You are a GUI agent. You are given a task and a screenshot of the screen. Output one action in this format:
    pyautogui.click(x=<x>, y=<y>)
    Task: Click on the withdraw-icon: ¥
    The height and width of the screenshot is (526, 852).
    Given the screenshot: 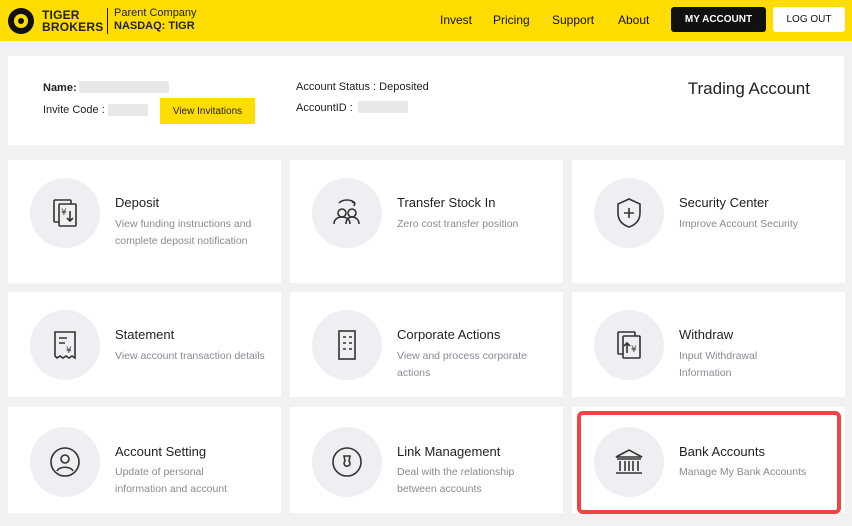 What is the action you would take?
    pyautogui.click(x=629, y=345)
    